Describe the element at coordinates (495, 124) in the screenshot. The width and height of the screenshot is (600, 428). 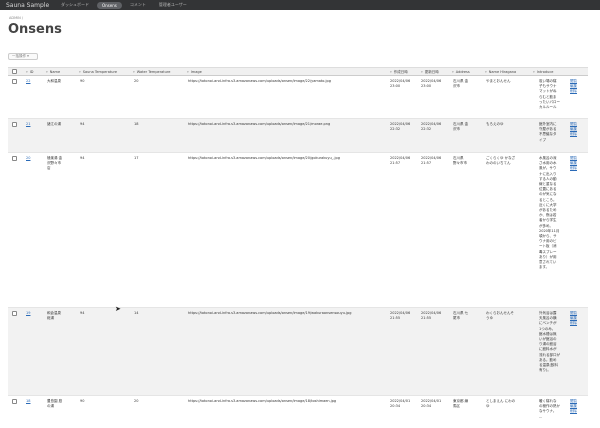
I see `row-name-hiragana: もろえのゆ` at that location.